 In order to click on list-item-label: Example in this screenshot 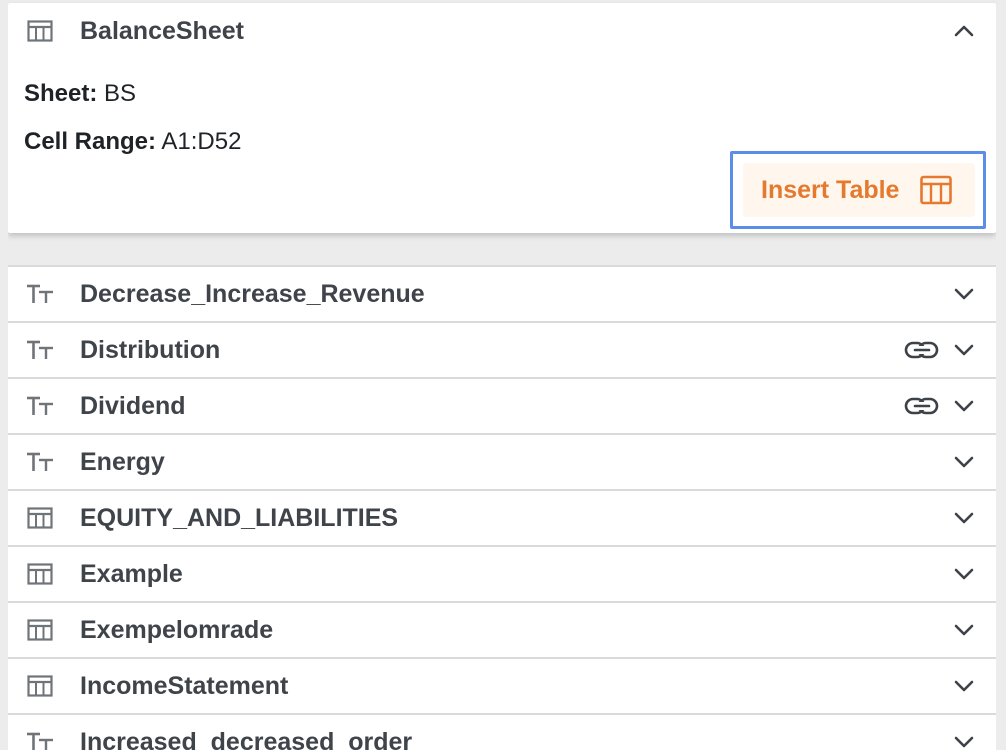, I will do `click(131, 574)`.